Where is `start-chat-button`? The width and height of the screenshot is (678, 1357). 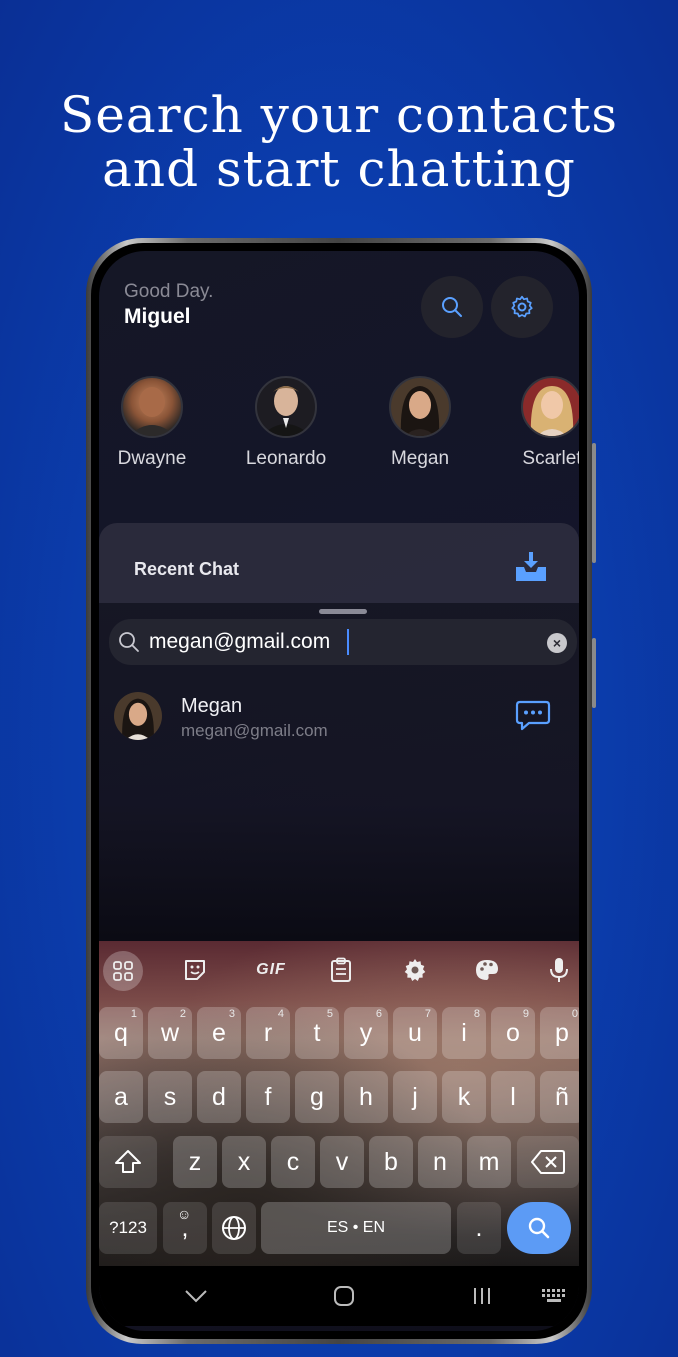
start-chat-button is located at coordinates (533, 715).